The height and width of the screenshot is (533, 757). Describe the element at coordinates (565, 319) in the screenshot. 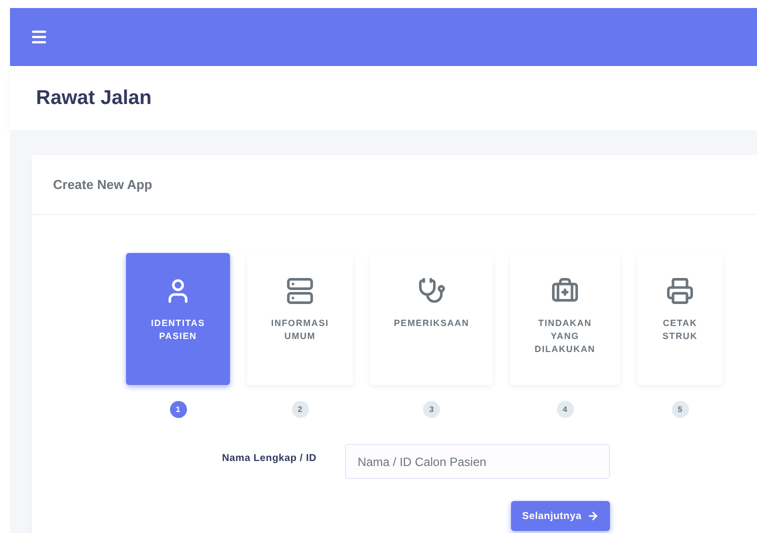

I see `step-tab: TINDAKAN YANG DILAKUKAN` at that location.